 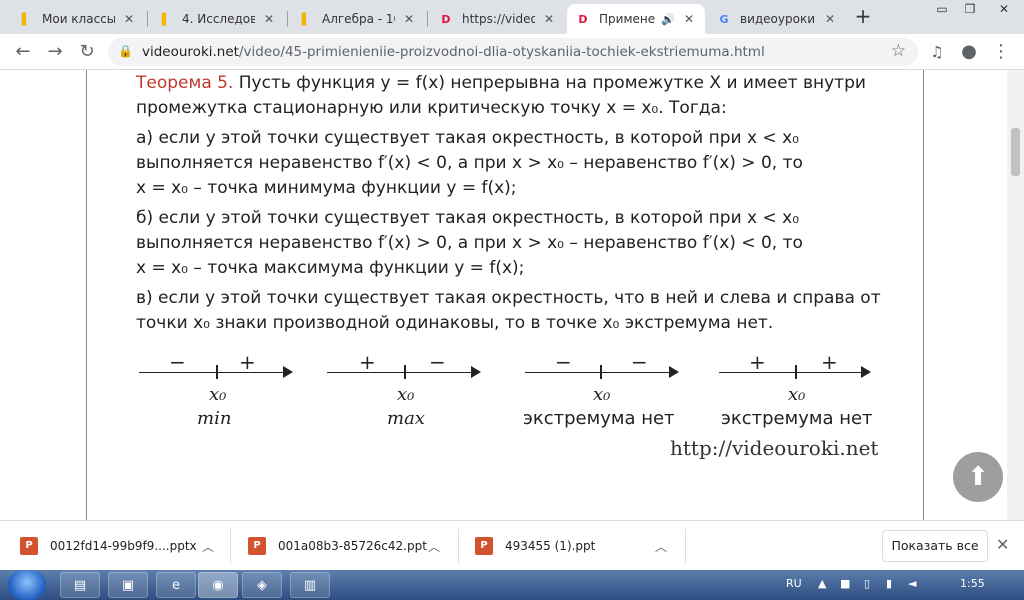 I want to click on tab-google-search: G видеоуроки т ✕, so click(x=777, y=19).